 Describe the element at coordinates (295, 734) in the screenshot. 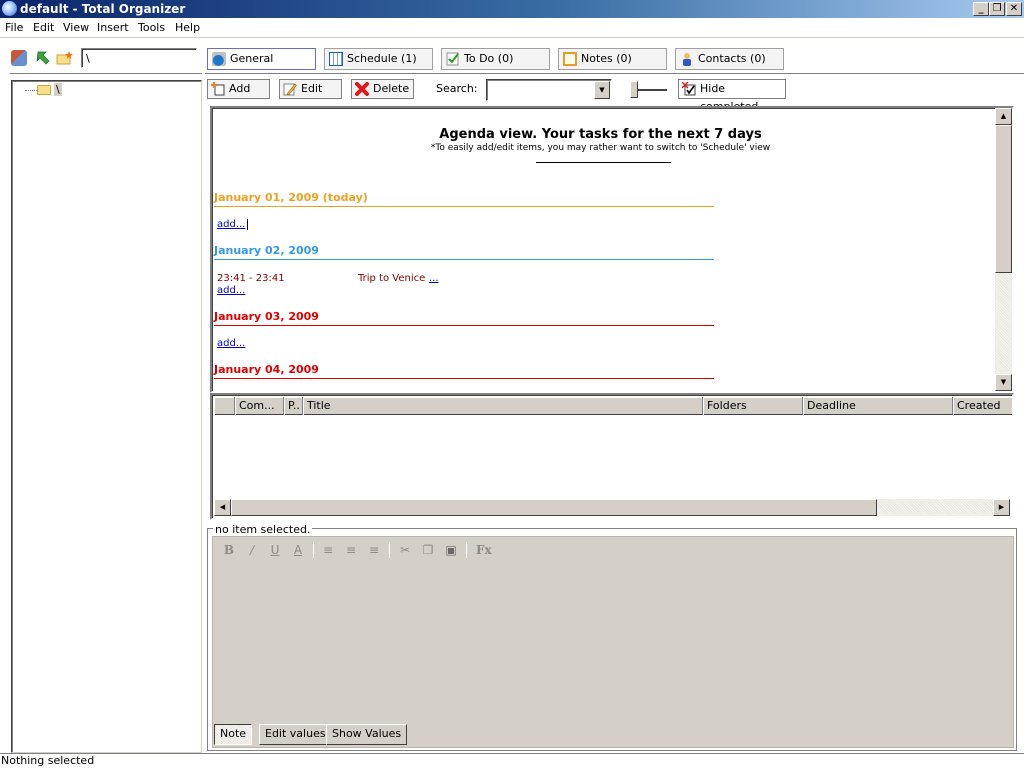

I see `edit-values-button: Edit values` at that location.